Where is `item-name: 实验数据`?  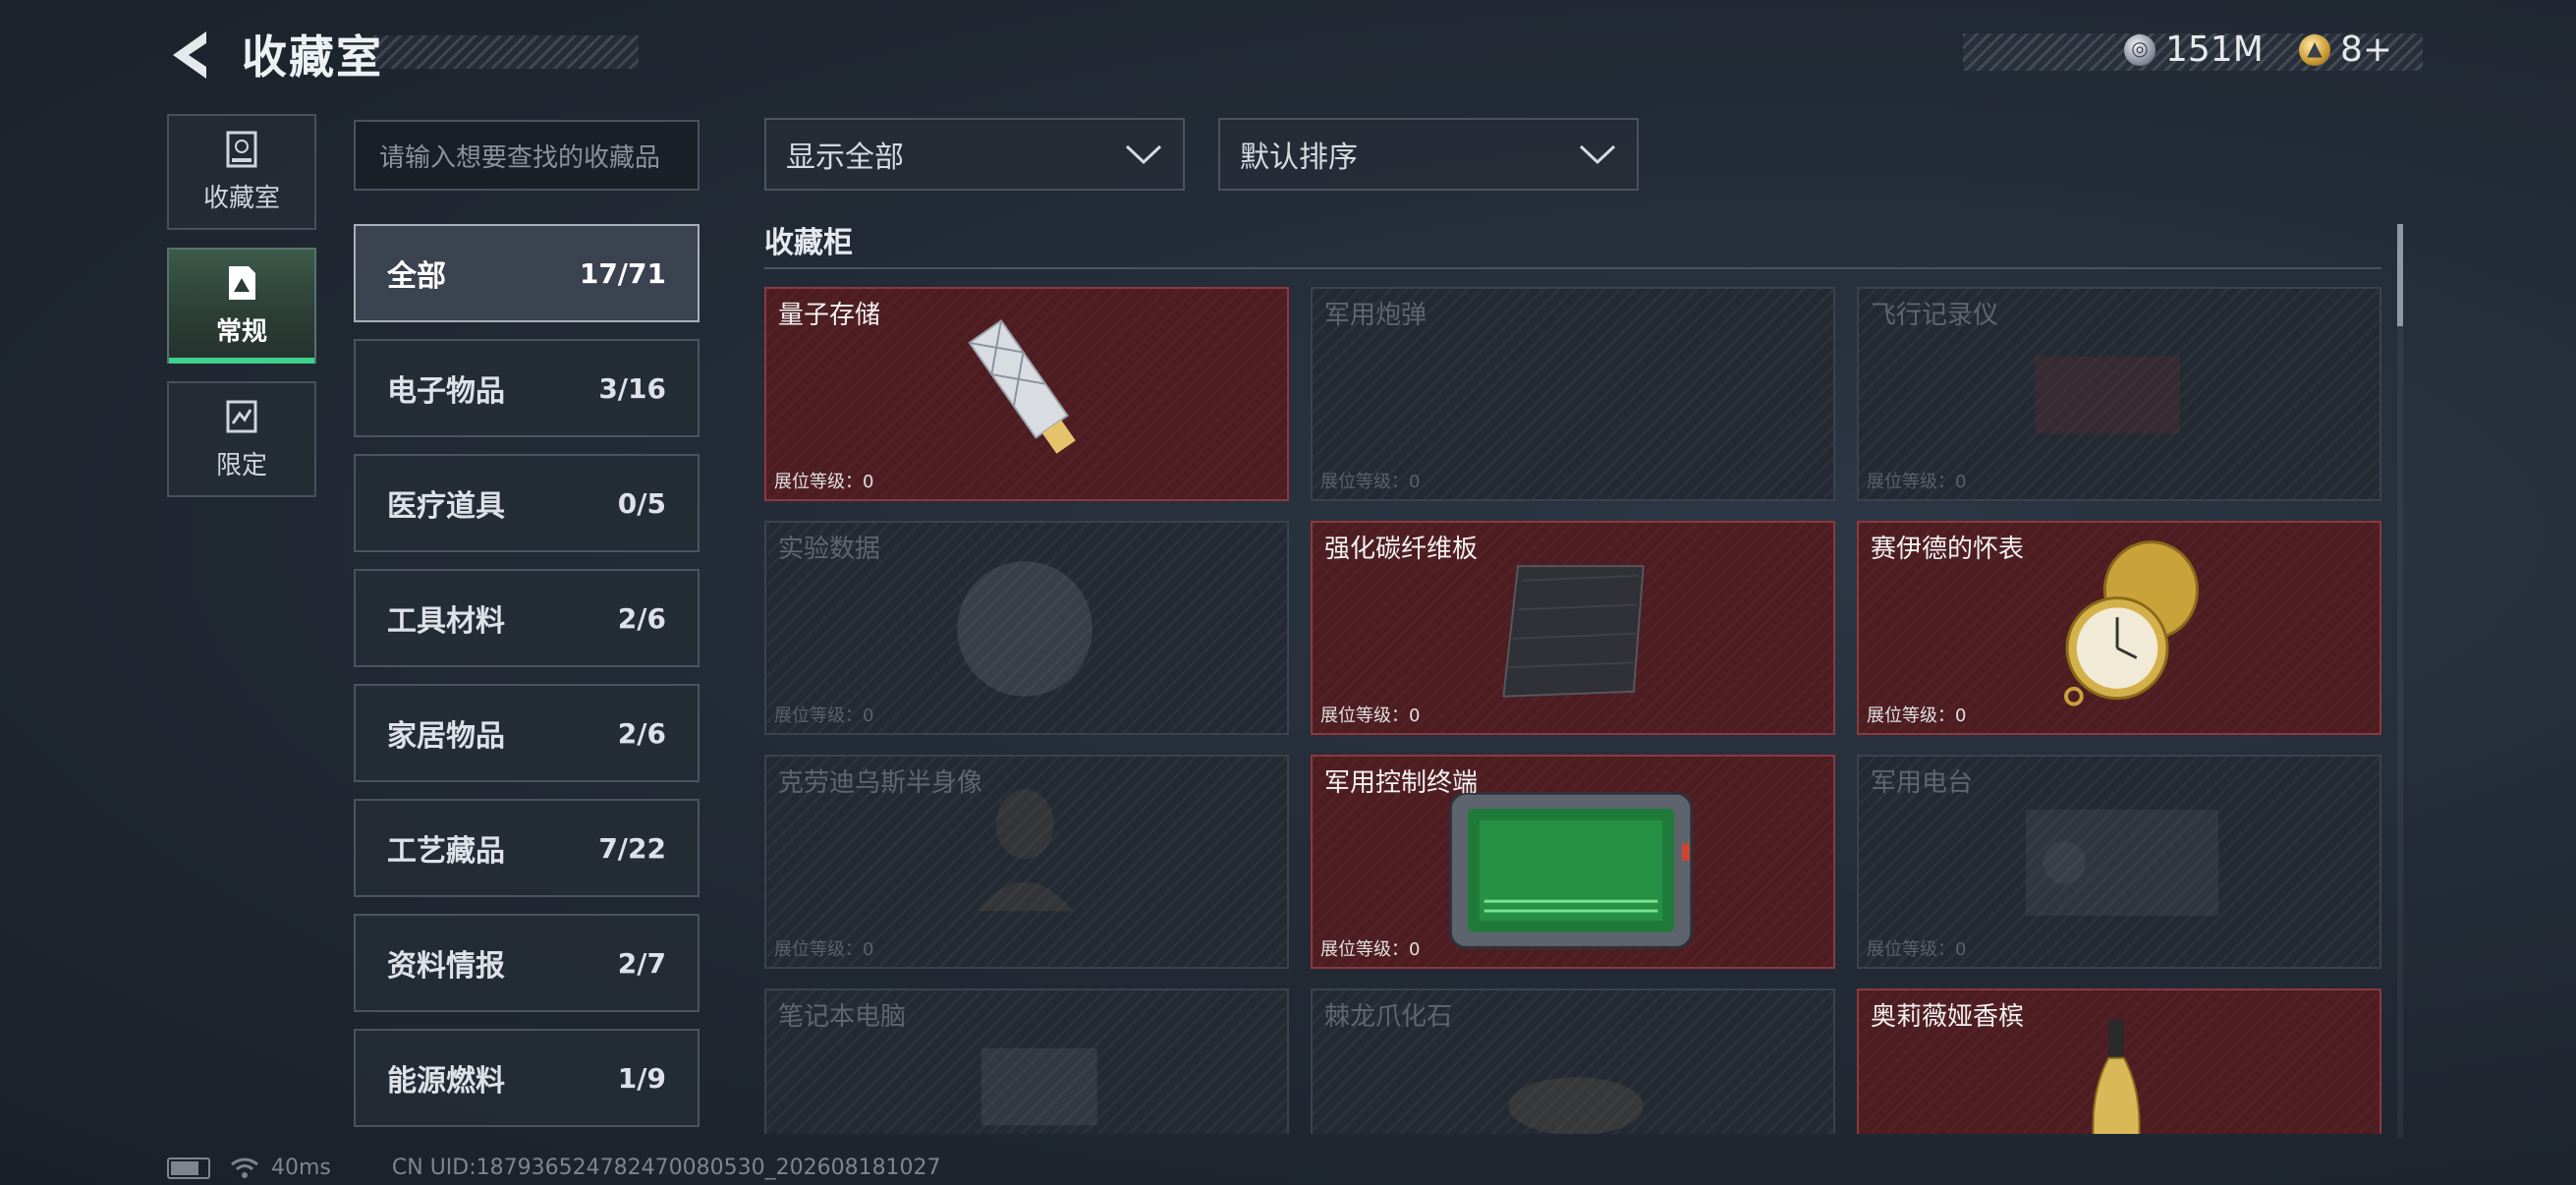
item-name: 实验数据 is located at coordinates (829, 550).